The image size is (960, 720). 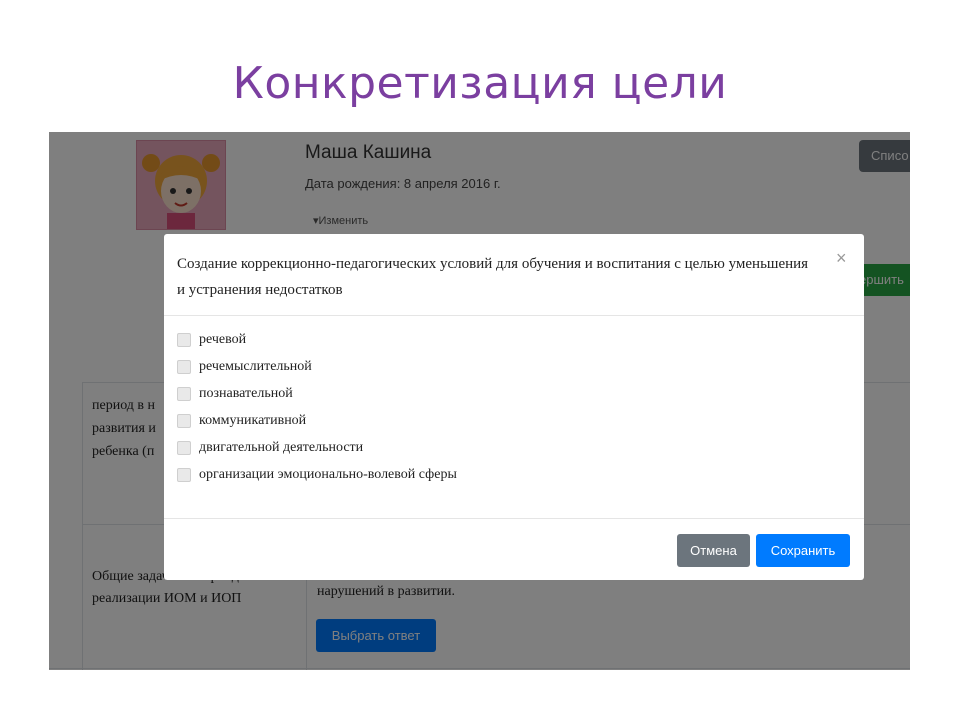 What do you see at coordinates (713, 550) in the screenshot?
I see `cancel-button: Отмена` at bounding box center [713, 550].